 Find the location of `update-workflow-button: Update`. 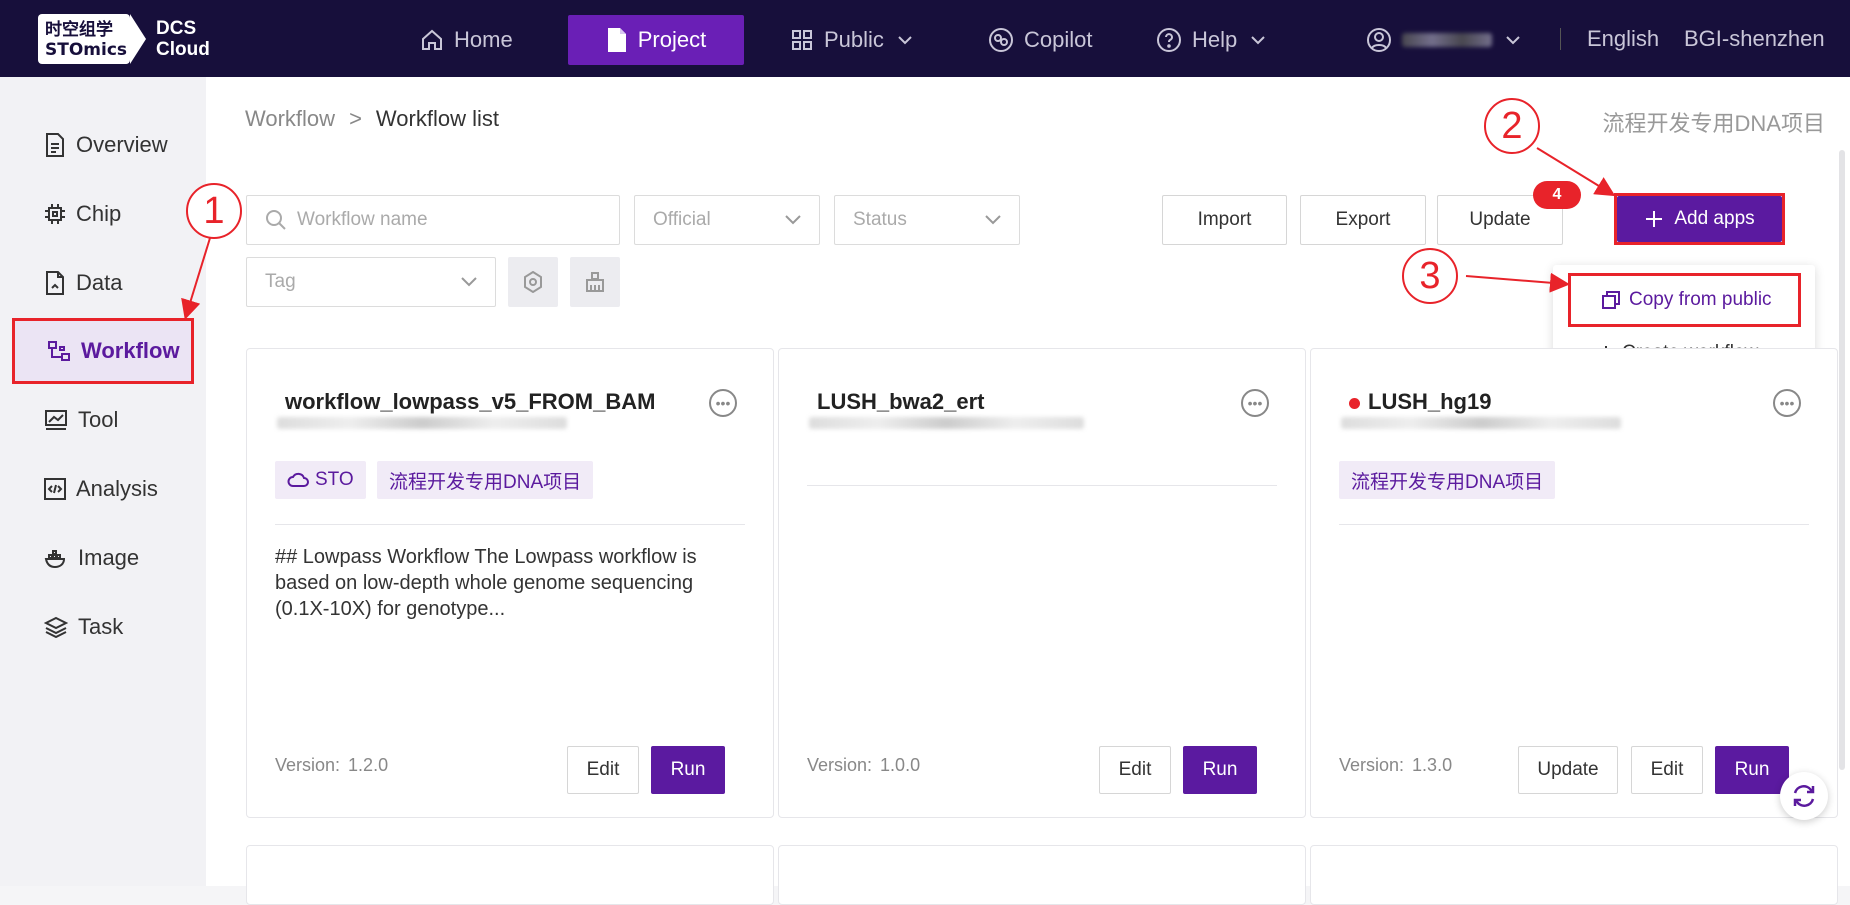

update-workflow-button: Update is located at coordinates (1568, 770).